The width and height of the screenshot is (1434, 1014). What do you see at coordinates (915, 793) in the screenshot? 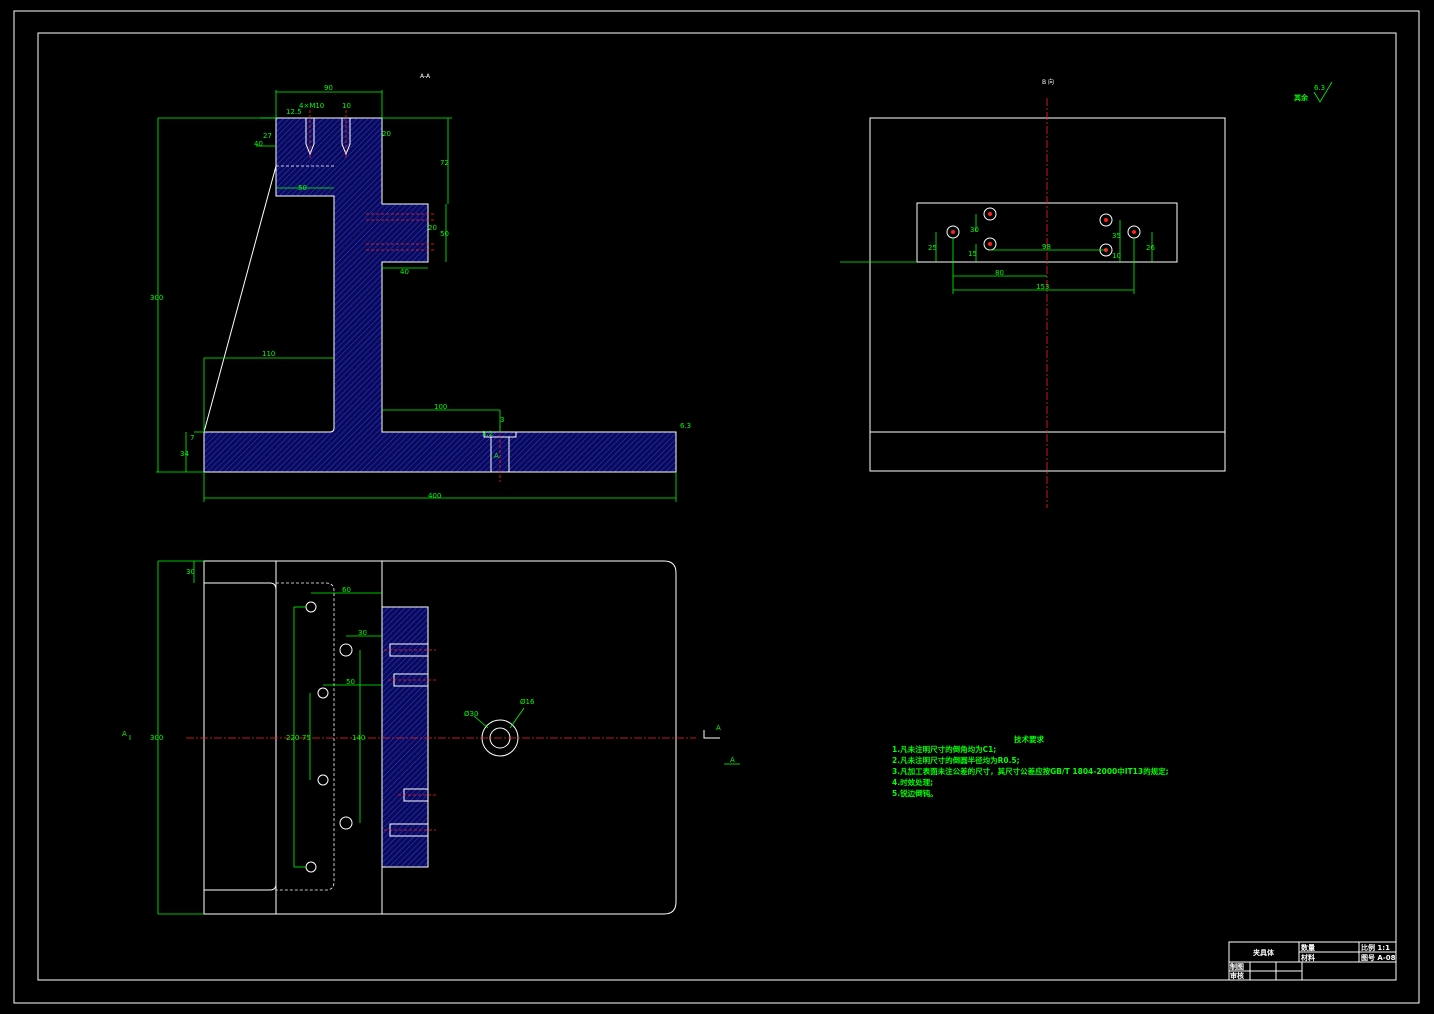
I see `tech-req-item-5: 5.锐边倒钝。` at bounding box center [915, 793].